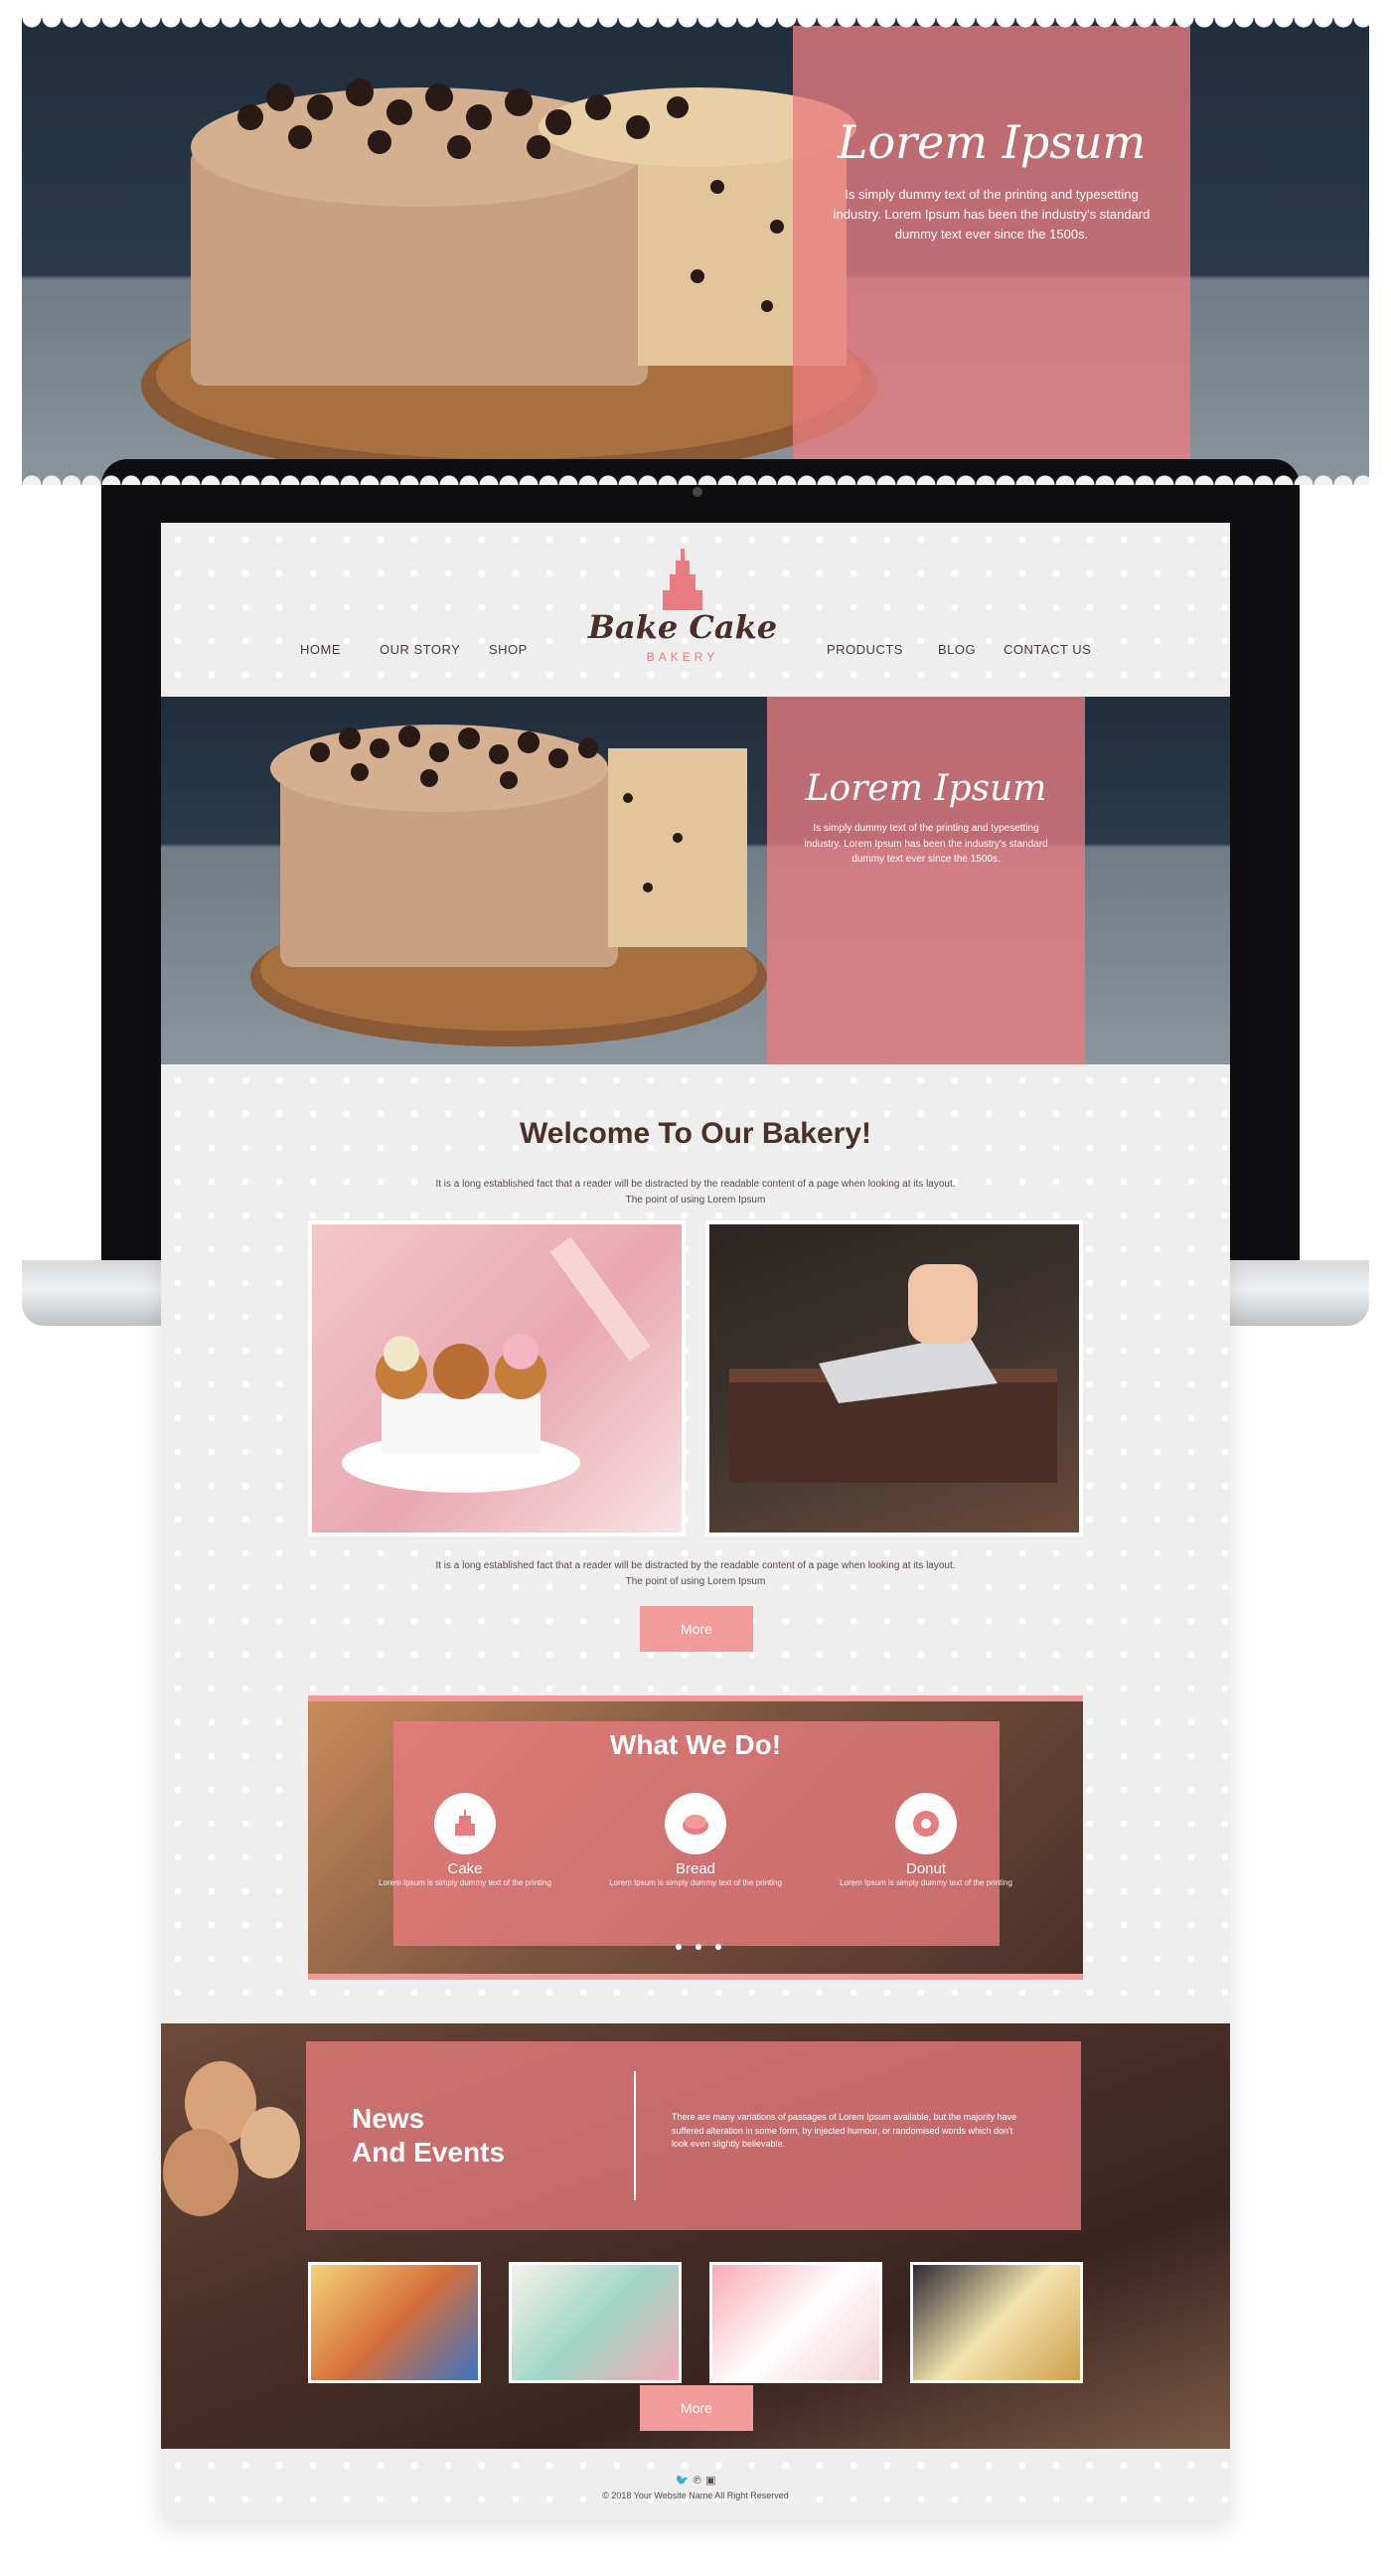 This screenshot has width=1391, height=2576. I want to click on laptop-camera, so click(697, 492).